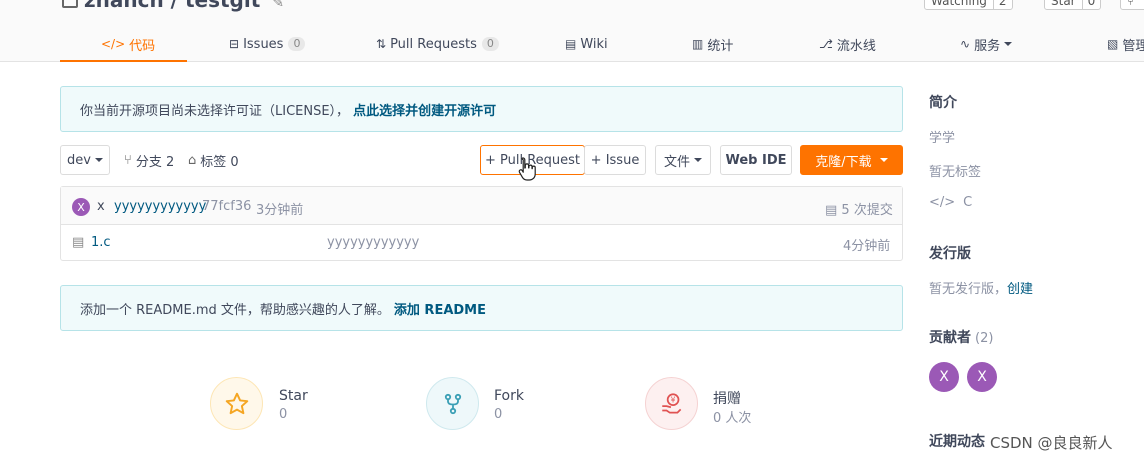  I want to click on tags-link: ⌂ 标签 0, so click(213, 160).